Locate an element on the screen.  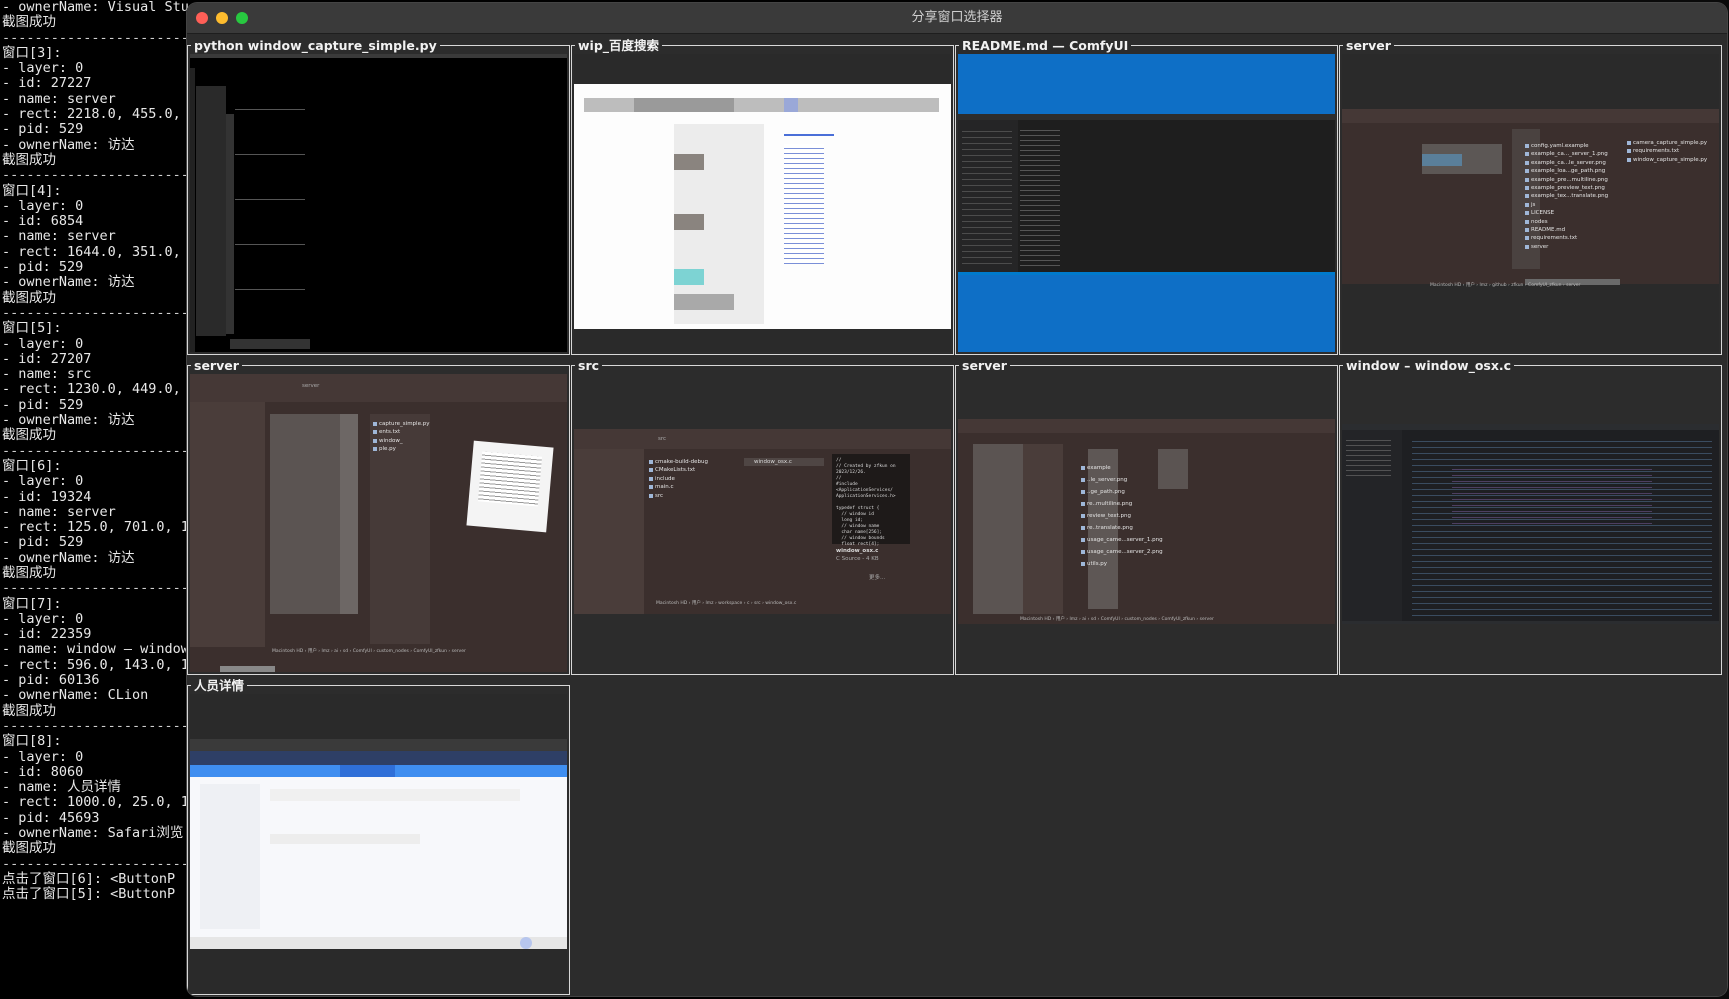
window-title: 分享窗口选择器 is located at coordinates (957, 17).